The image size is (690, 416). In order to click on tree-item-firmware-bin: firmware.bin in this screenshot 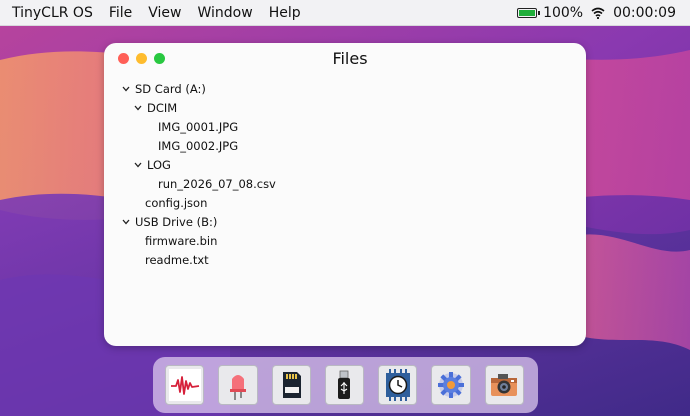, I will do `click(190, 240)`.